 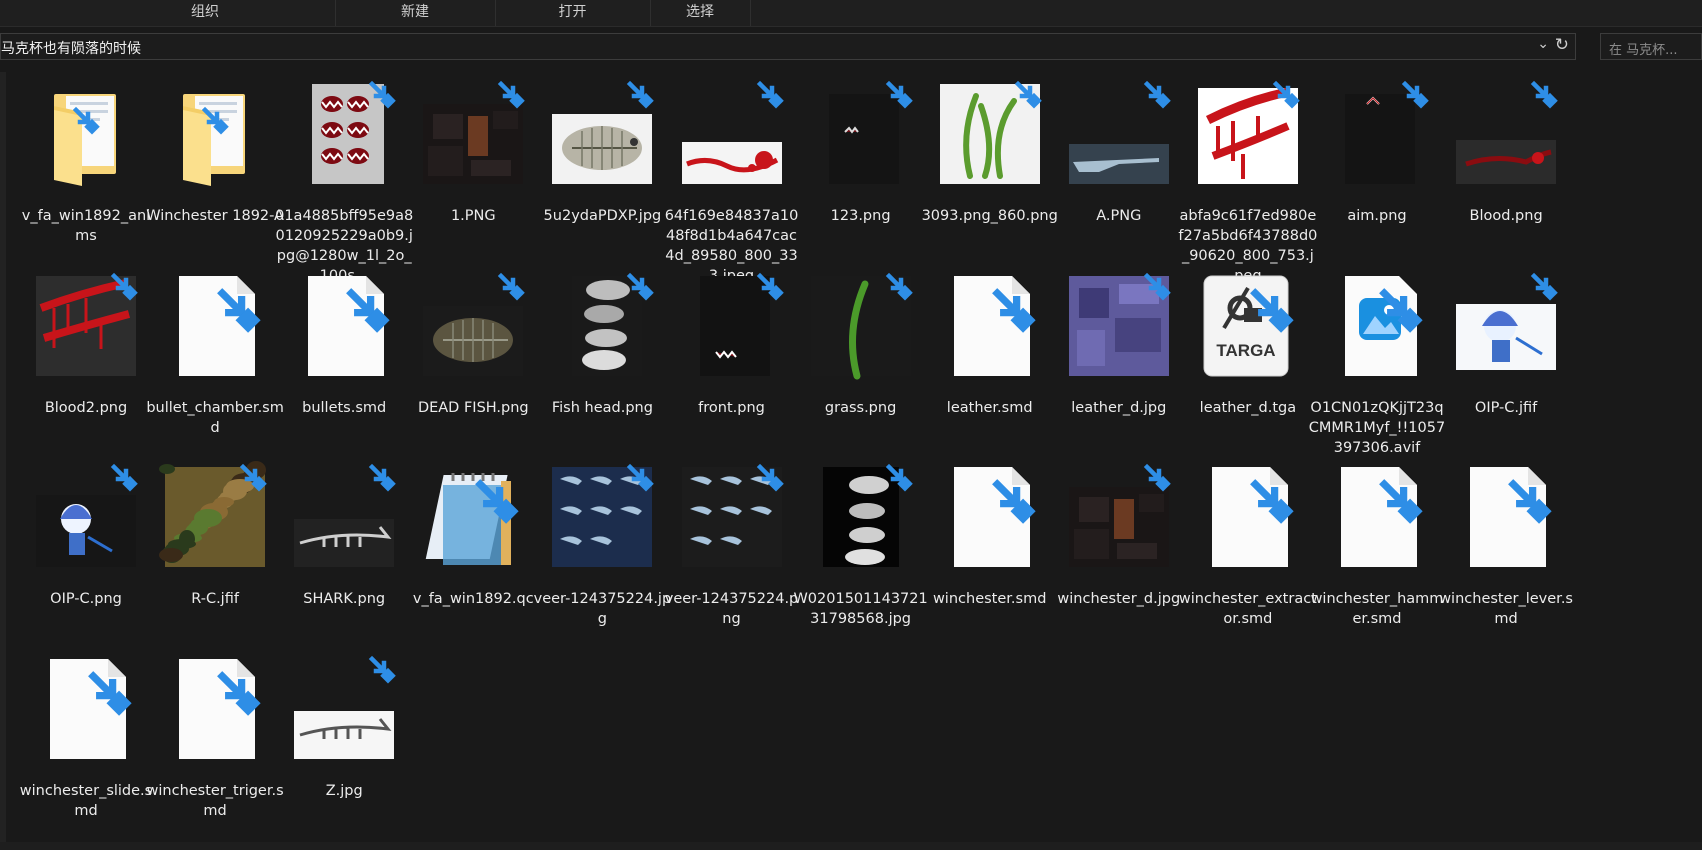 I want to click on file-name: Blood2.png, so click(x=86, y=407).